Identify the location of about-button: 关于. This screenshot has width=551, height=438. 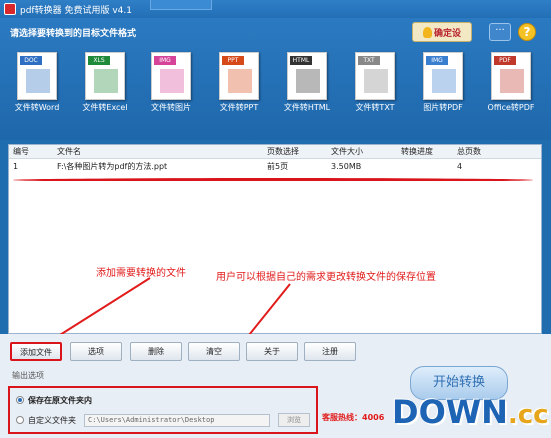
(272, 351).